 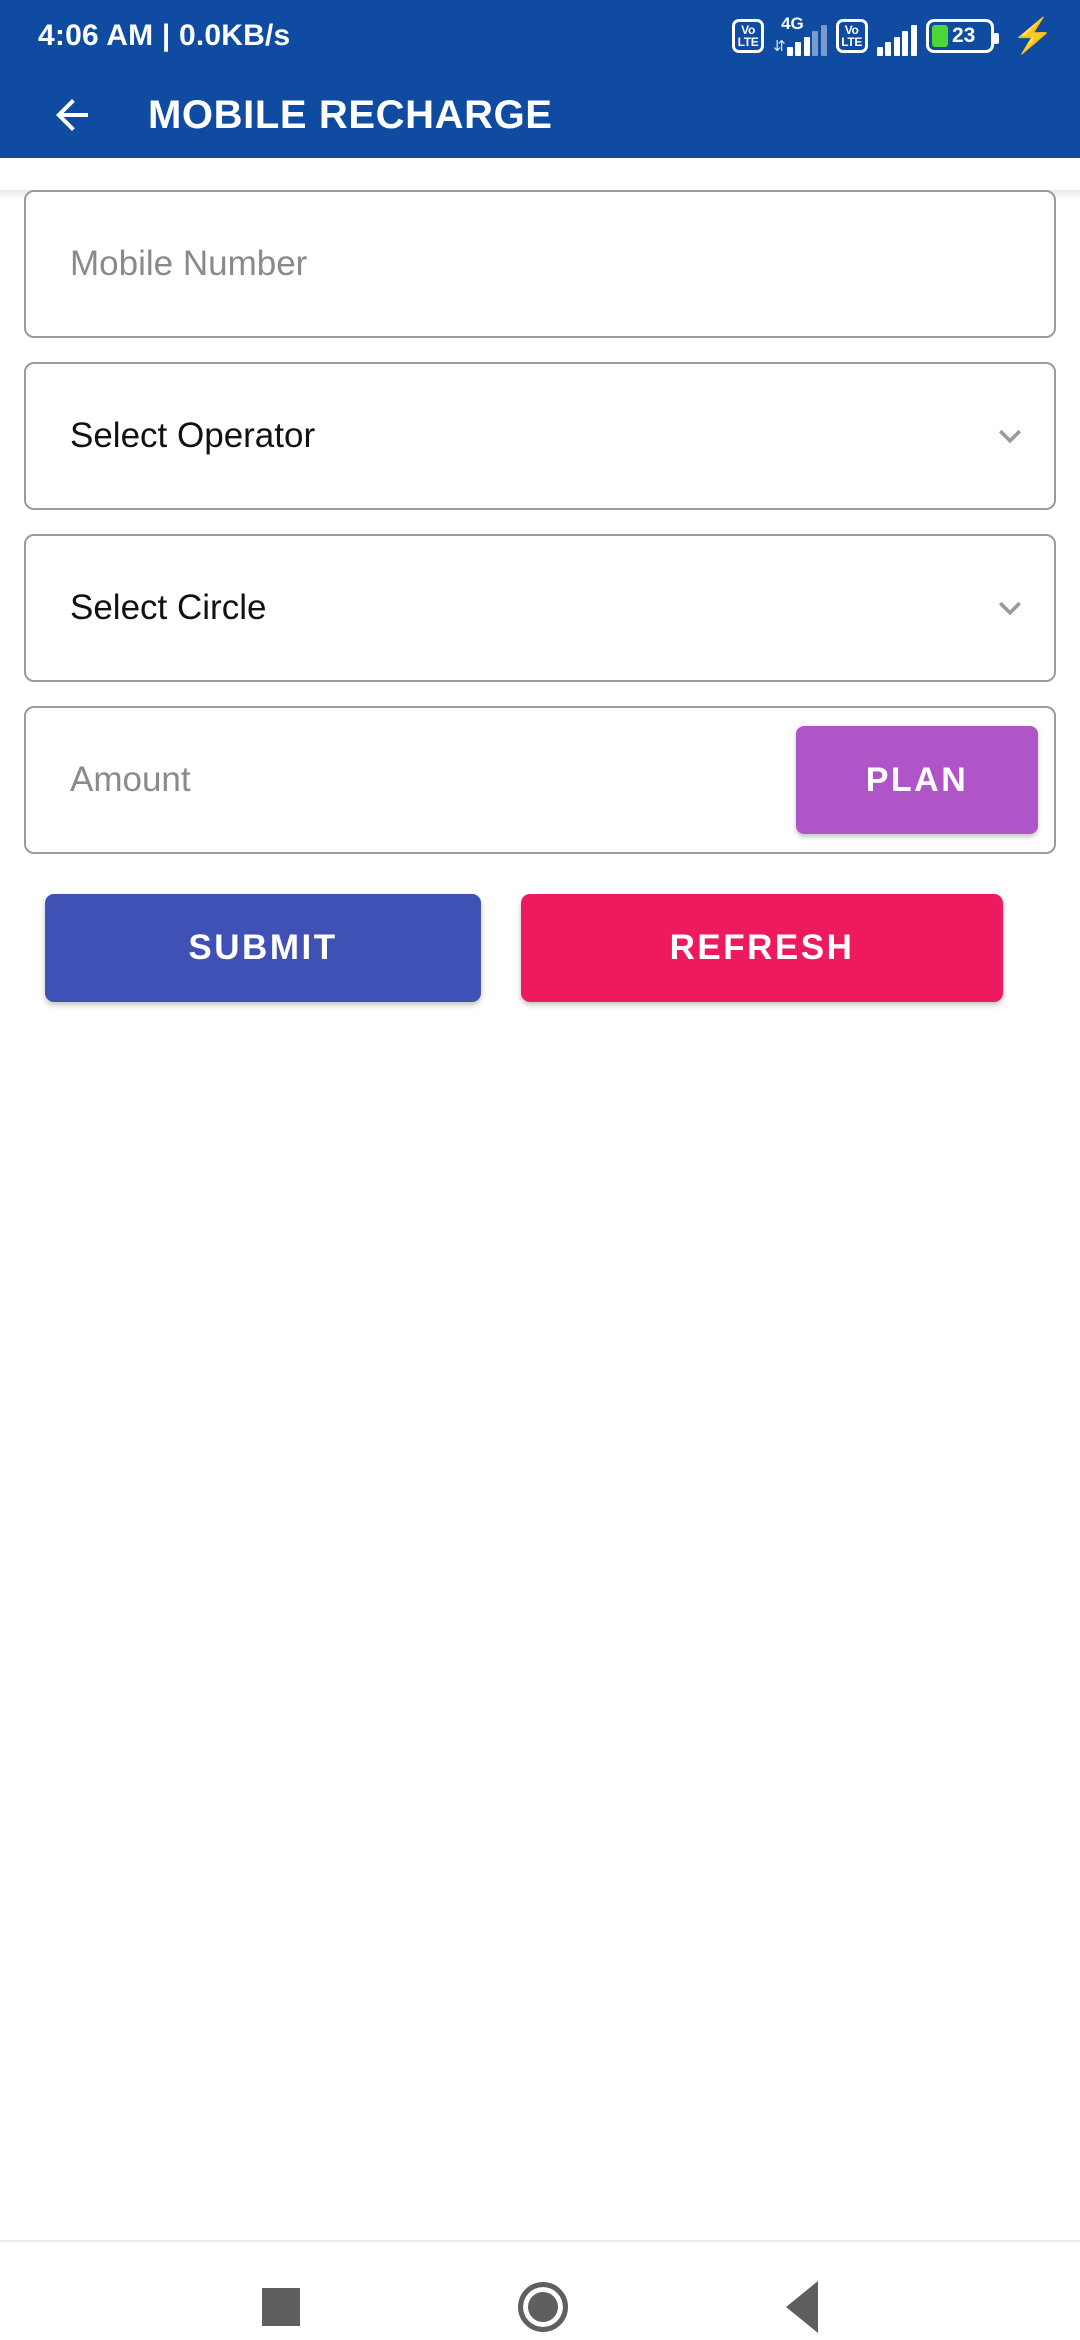 What do you see at coordinates (896, 39) in the screenshot?
I see `signal-bars-sim2` at bounding box center [896, 39].